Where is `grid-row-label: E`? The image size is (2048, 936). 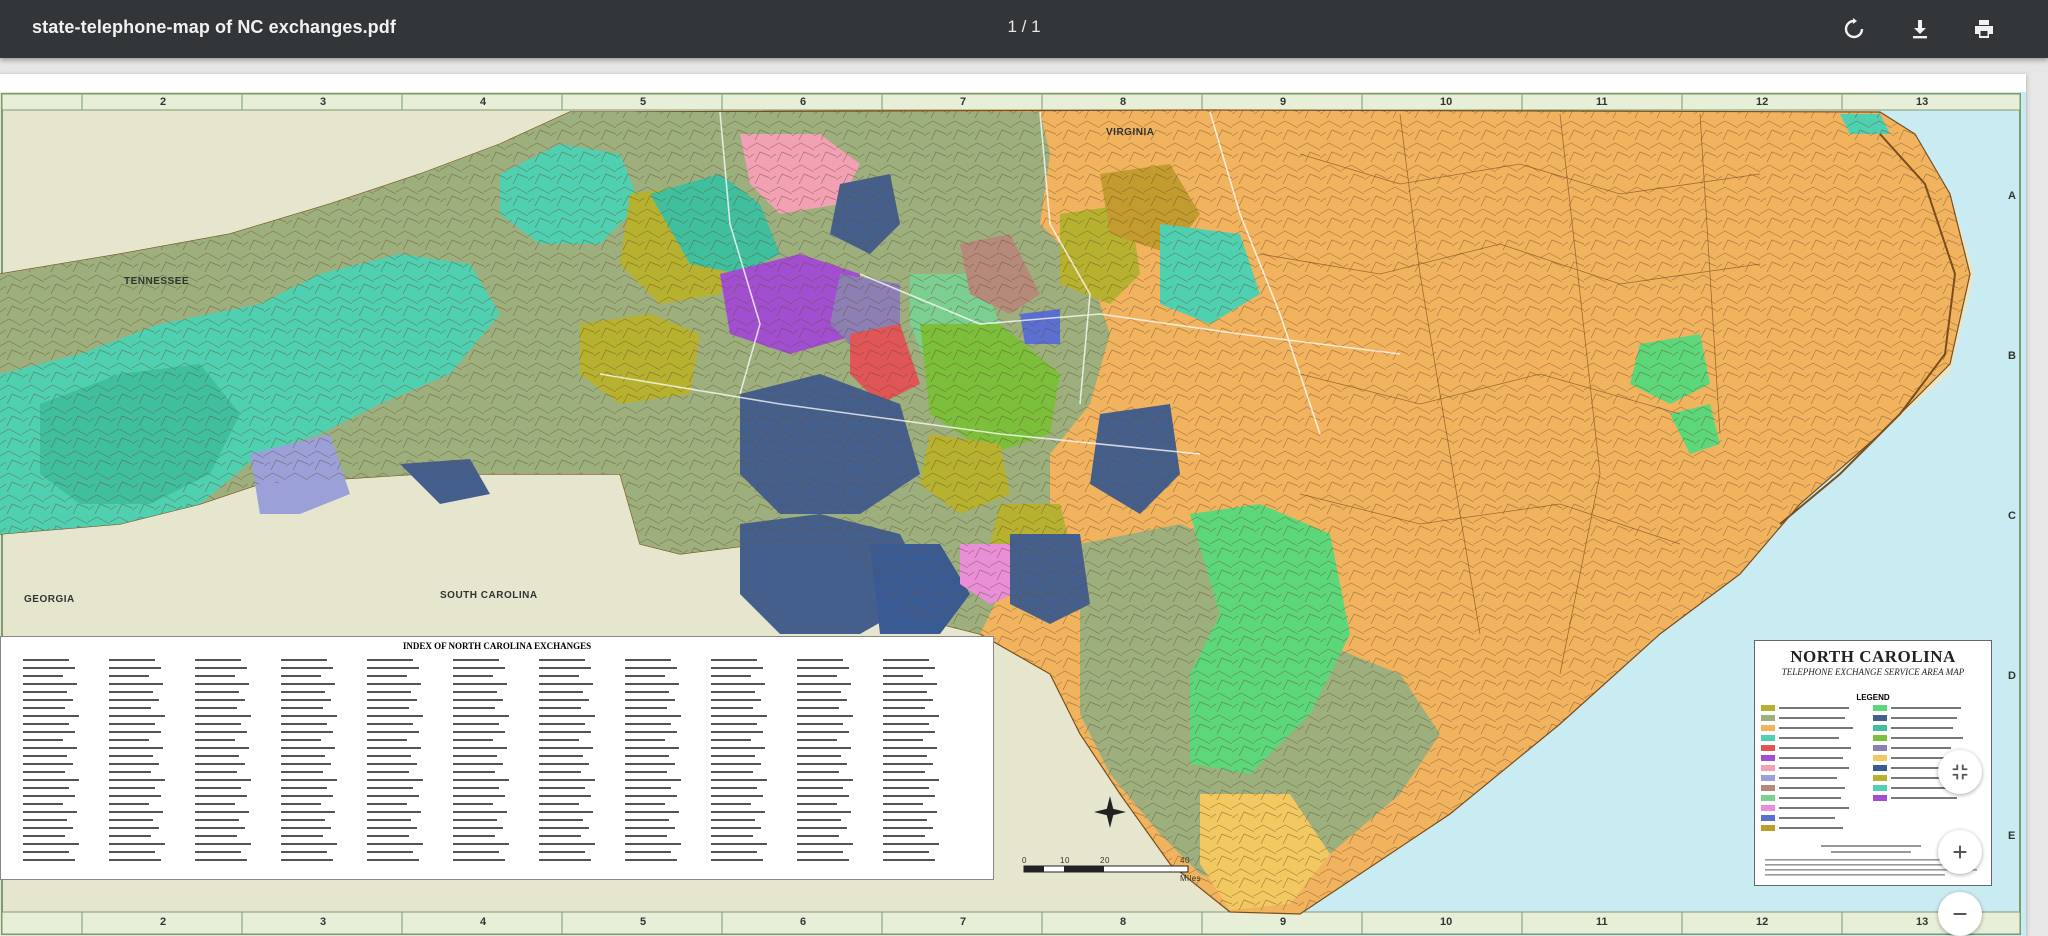
grid-row-label: E is located at coordinates (2012, 836).